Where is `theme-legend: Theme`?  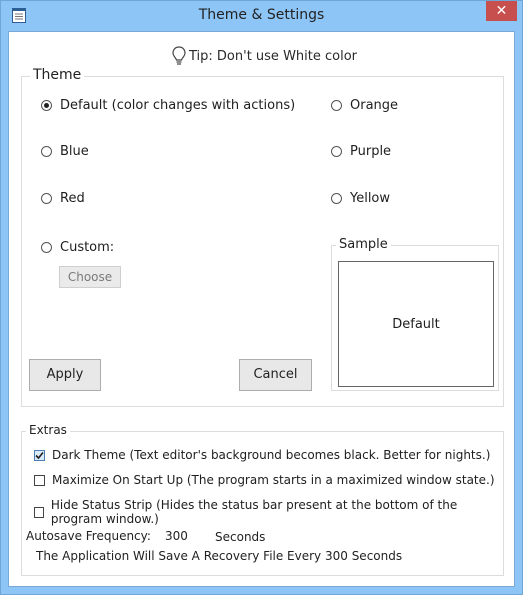 theme-legend: Theme is located at coordinates (57, 75).